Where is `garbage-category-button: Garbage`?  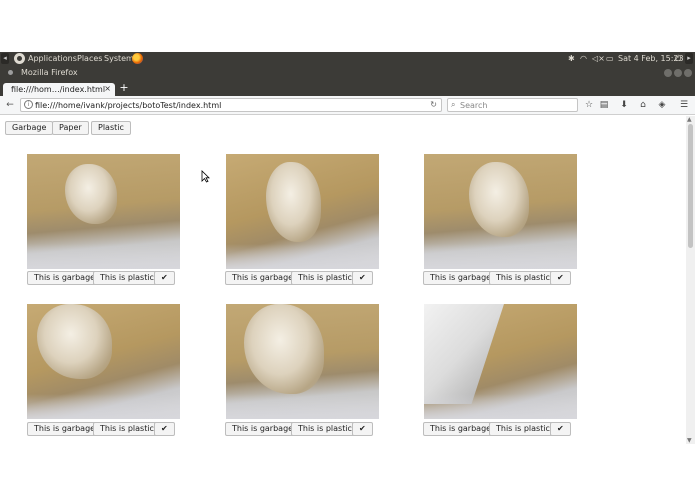
garbage-category-button: Garbage is located at coordinates (29, 128).